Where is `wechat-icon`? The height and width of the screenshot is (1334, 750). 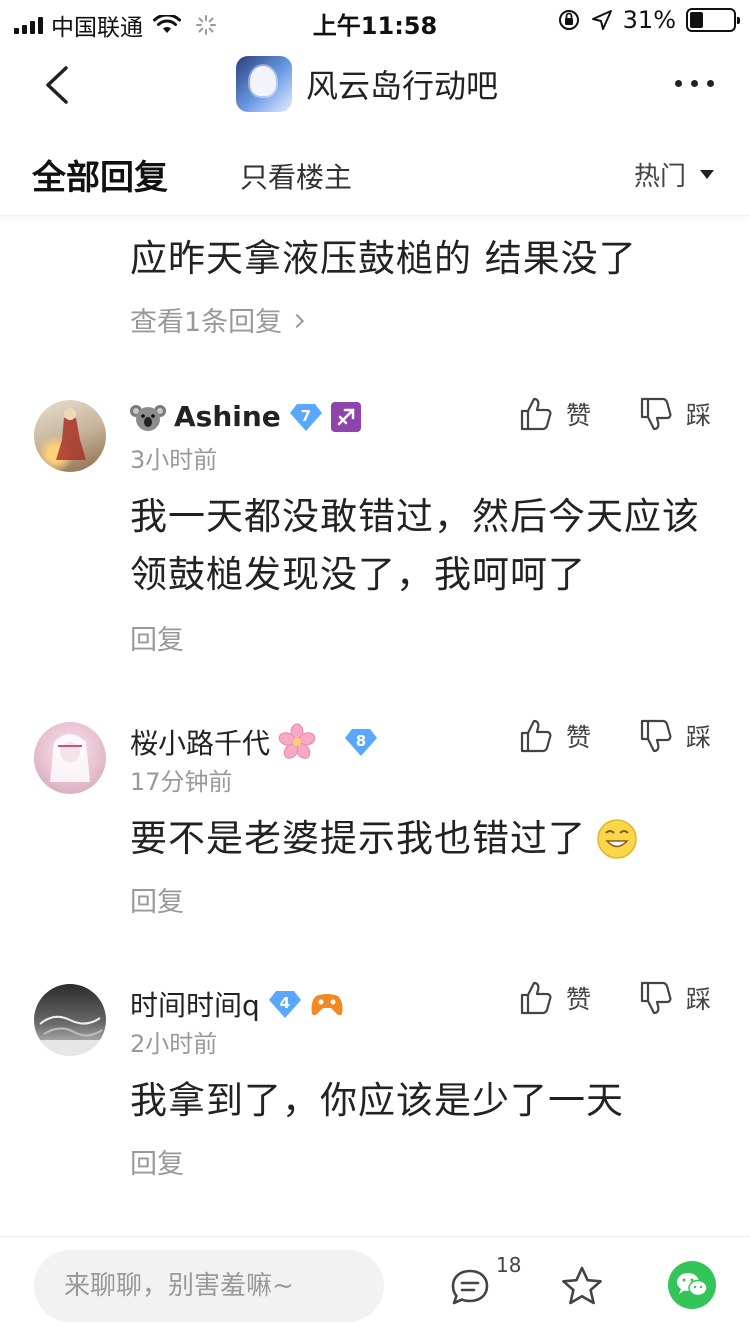 wechat-icon is located at coordinates (692, 1285).